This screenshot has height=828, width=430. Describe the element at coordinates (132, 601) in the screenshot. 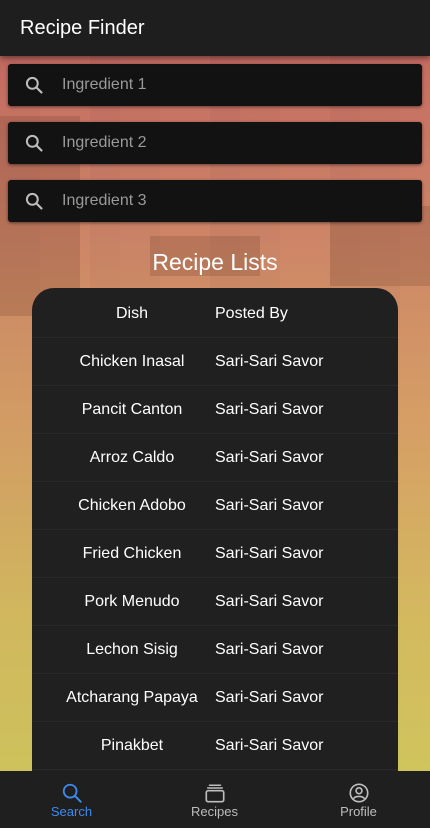

I see `dish-cell: Pork Menudo` at that location.